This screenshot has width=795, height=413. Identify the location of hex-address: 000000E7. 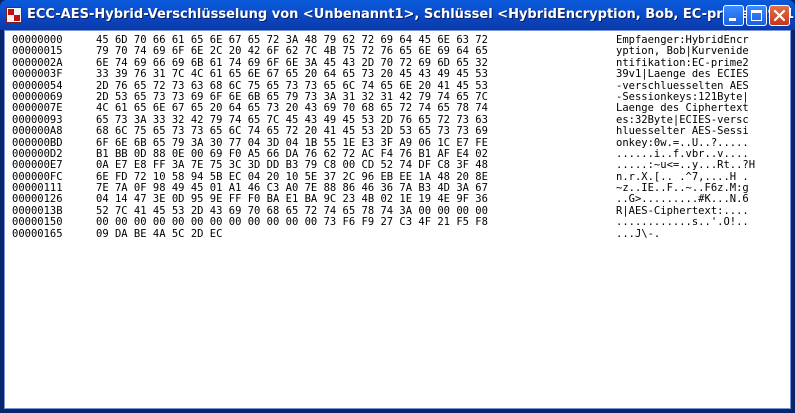
(37, 165).